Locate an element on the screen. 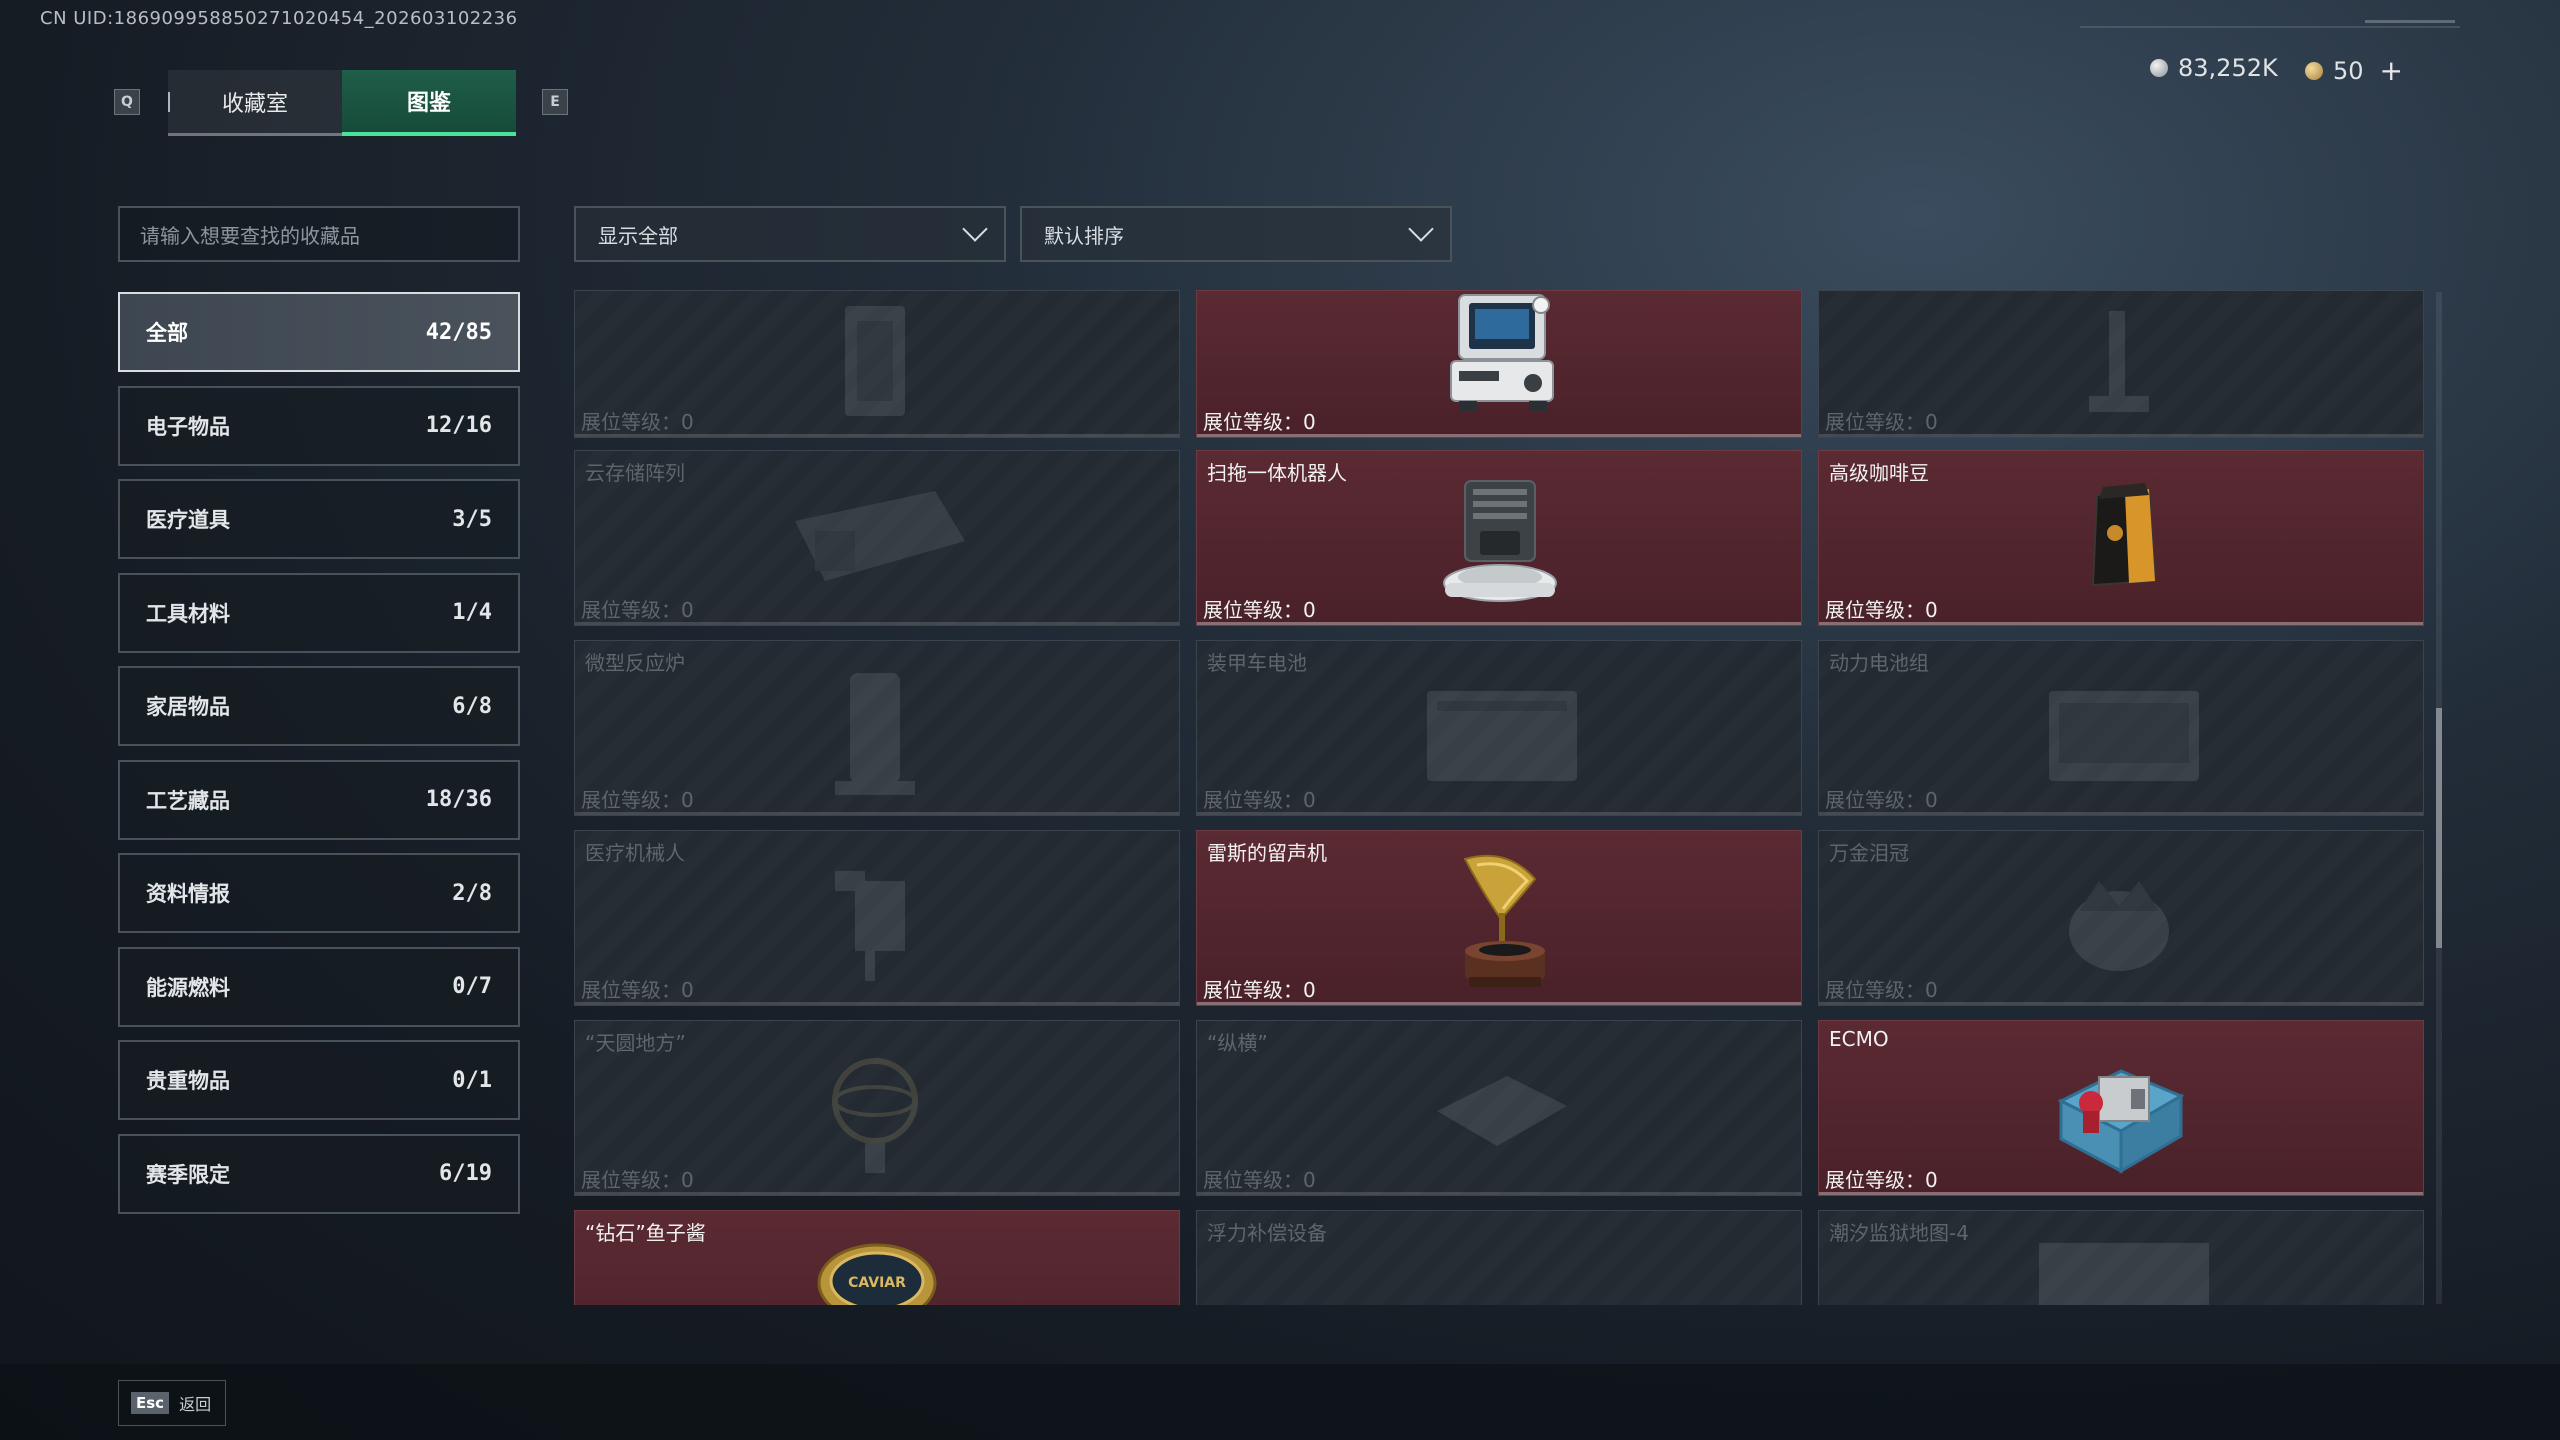 The width and height of the screenshot is (2560, 1440). item-name: “纵横” is located at coordinates (1237, 1043).